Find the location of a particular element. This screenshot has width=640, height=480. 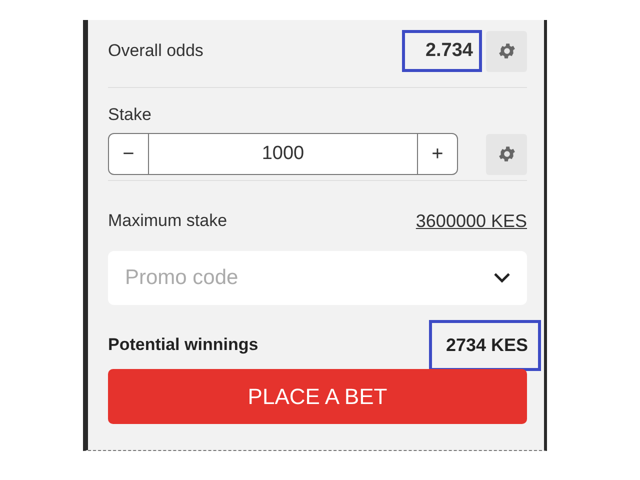

place-bet-button: PLACE A BET is located at coordinates (317, 396).